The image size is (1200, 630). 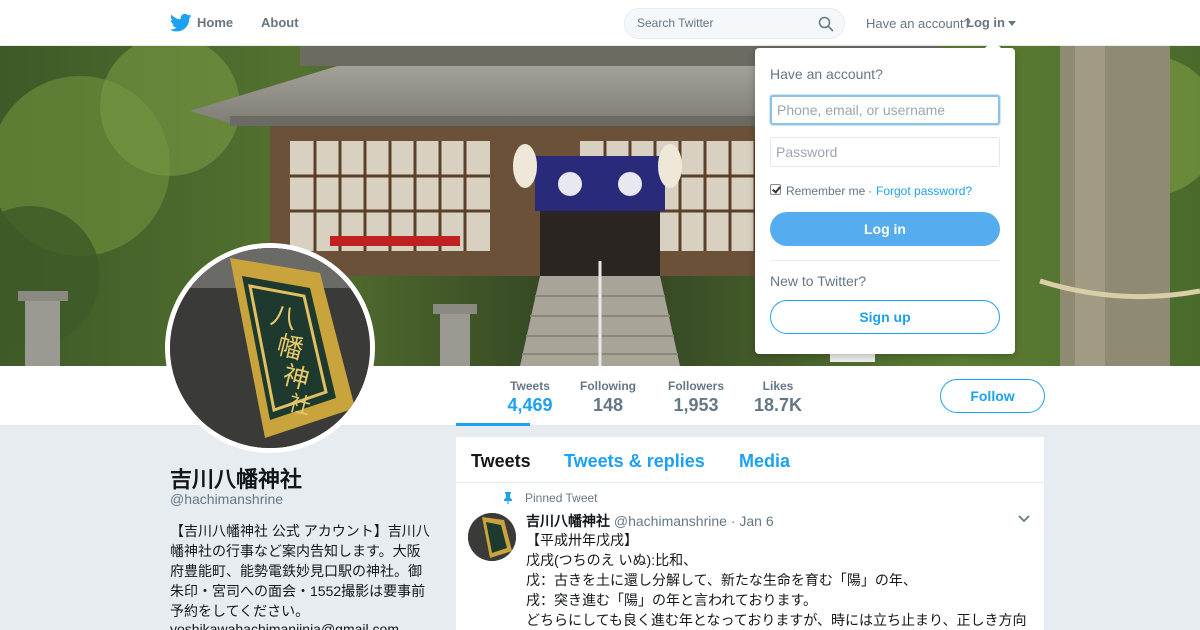 What do you see at coordinates (612, 560) in the screenshot?
I see `tweet-line: 戊戌(つちのえ いぬ):比和、` at bounding box center [612, 560].